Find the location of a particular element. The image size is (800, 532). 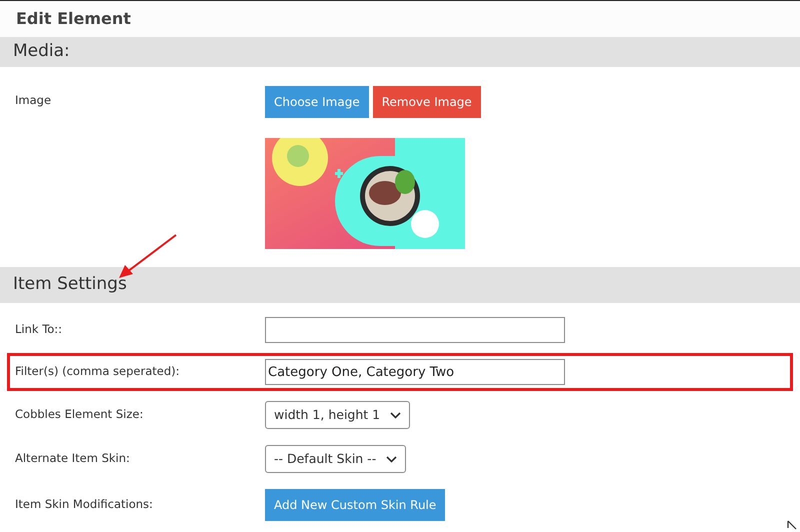

field-label: Filter(s) (comma seperated): is located at coordinates (98, 371).